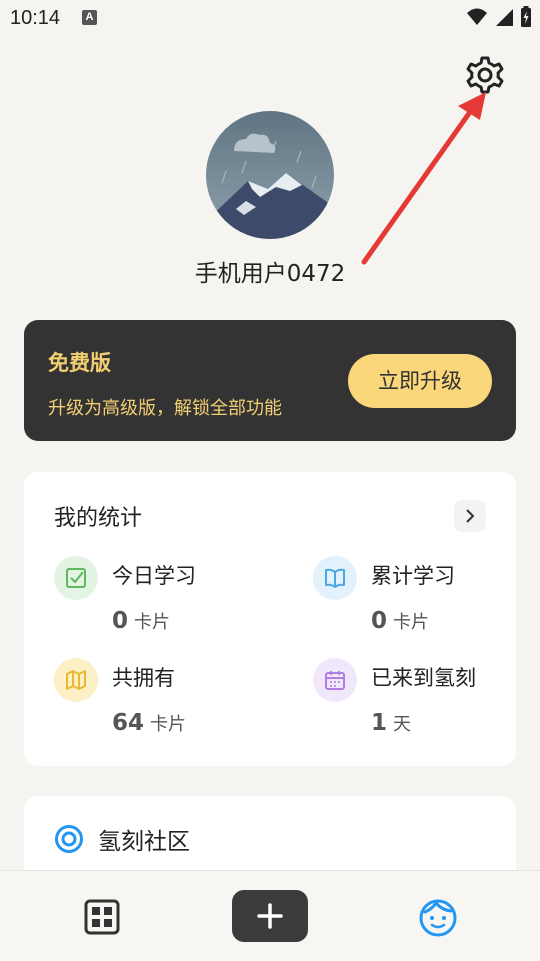 The height and width of the screenshot is (961, 540). What do you see at coordinates (379, 723) in the screenshot?
I see `stat-number: 1` at bounding box center [379, 723].